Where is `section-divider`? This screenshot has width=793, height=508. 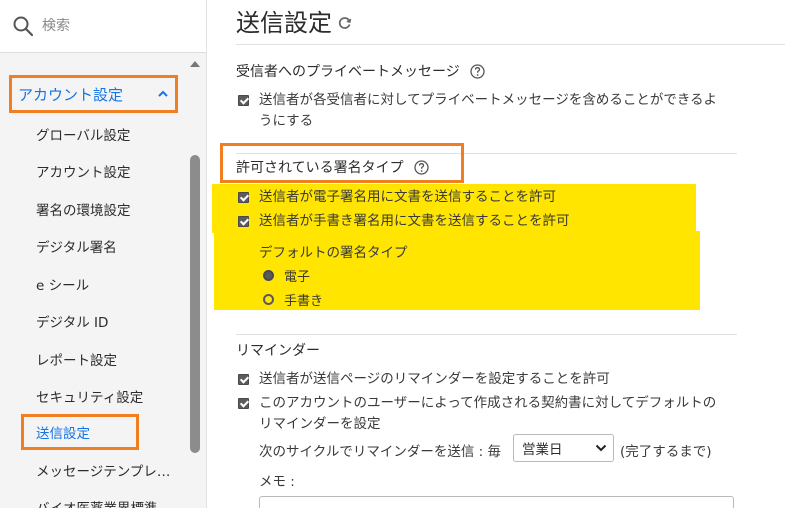
section-divider is located at coordinates (486, 334).